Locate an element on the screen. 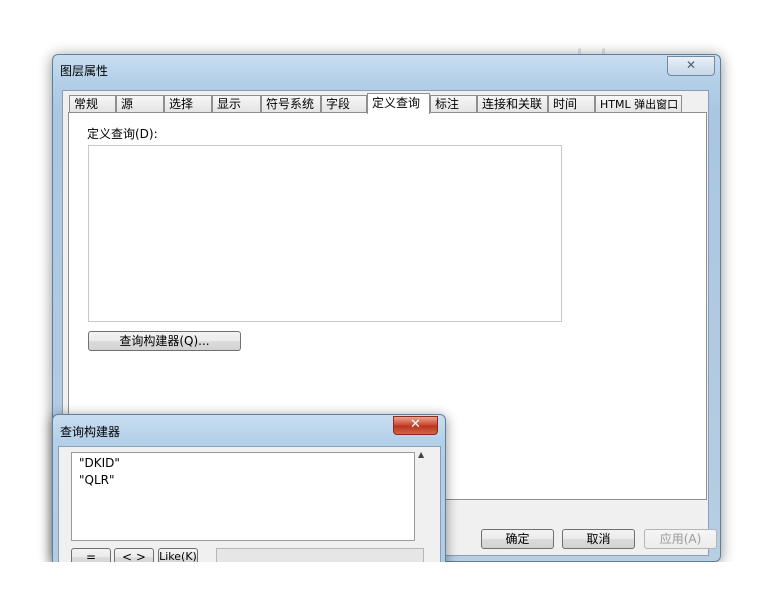  dialog-title: 图层属性 is located at coordinates (84, 71).